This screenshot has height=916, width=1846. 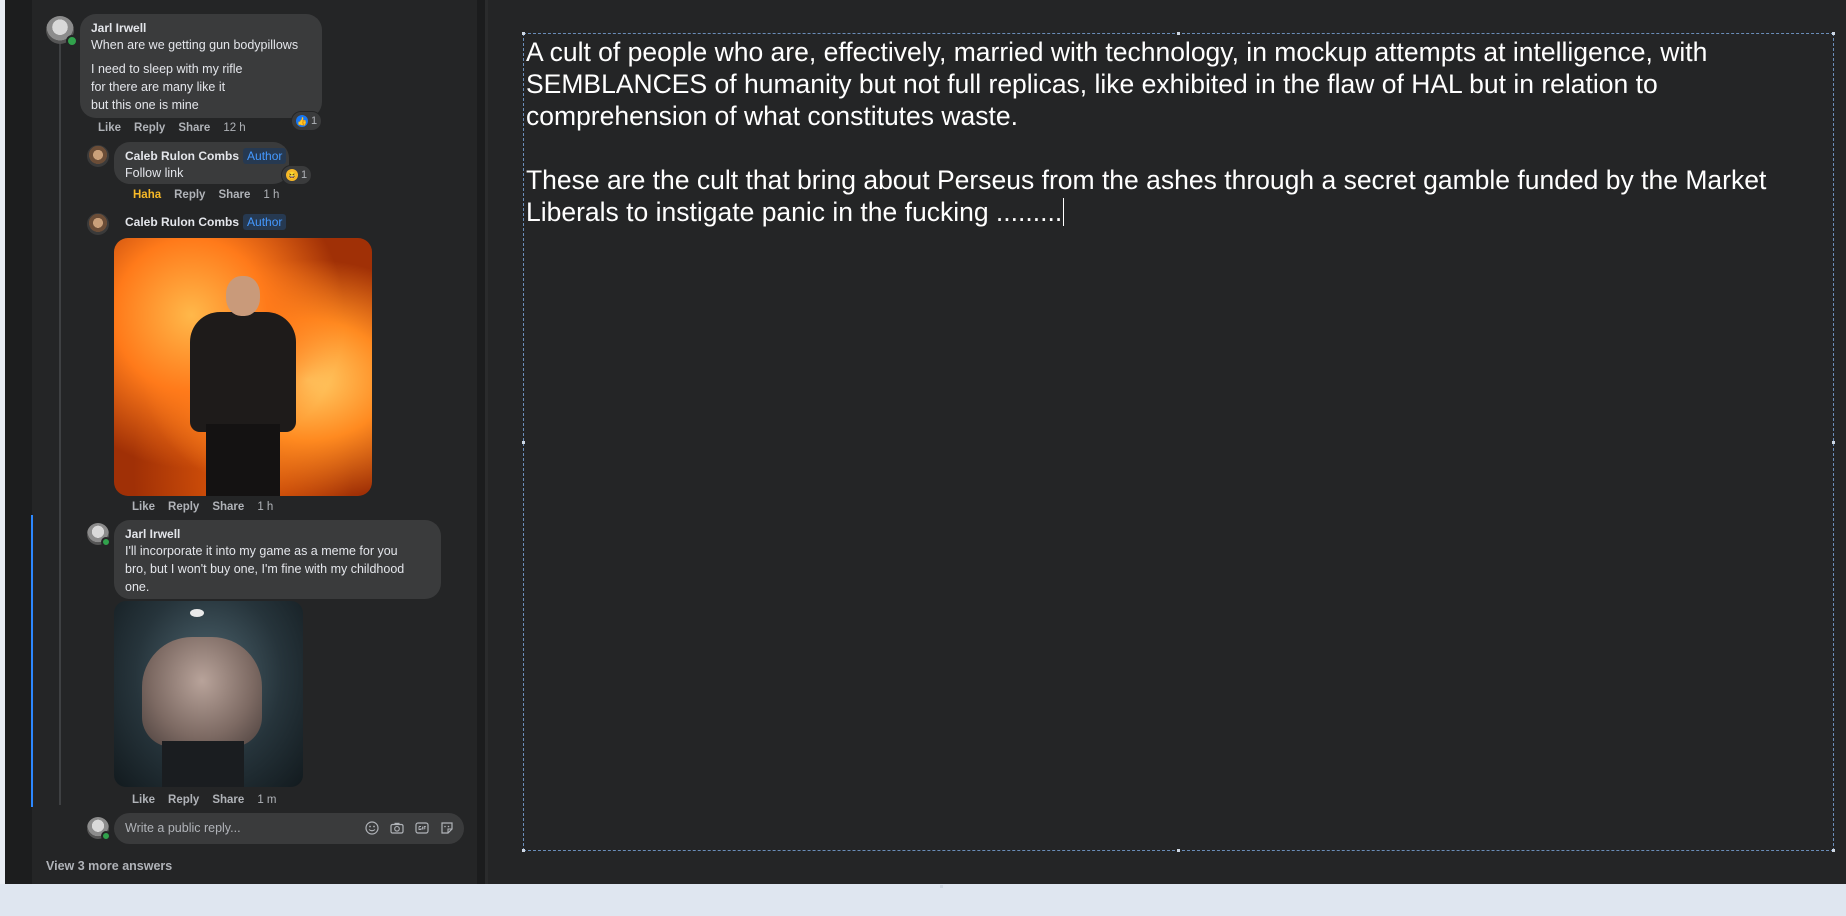 I want to click on comment-timestamp: 12 h, so click(x=234, y=128).